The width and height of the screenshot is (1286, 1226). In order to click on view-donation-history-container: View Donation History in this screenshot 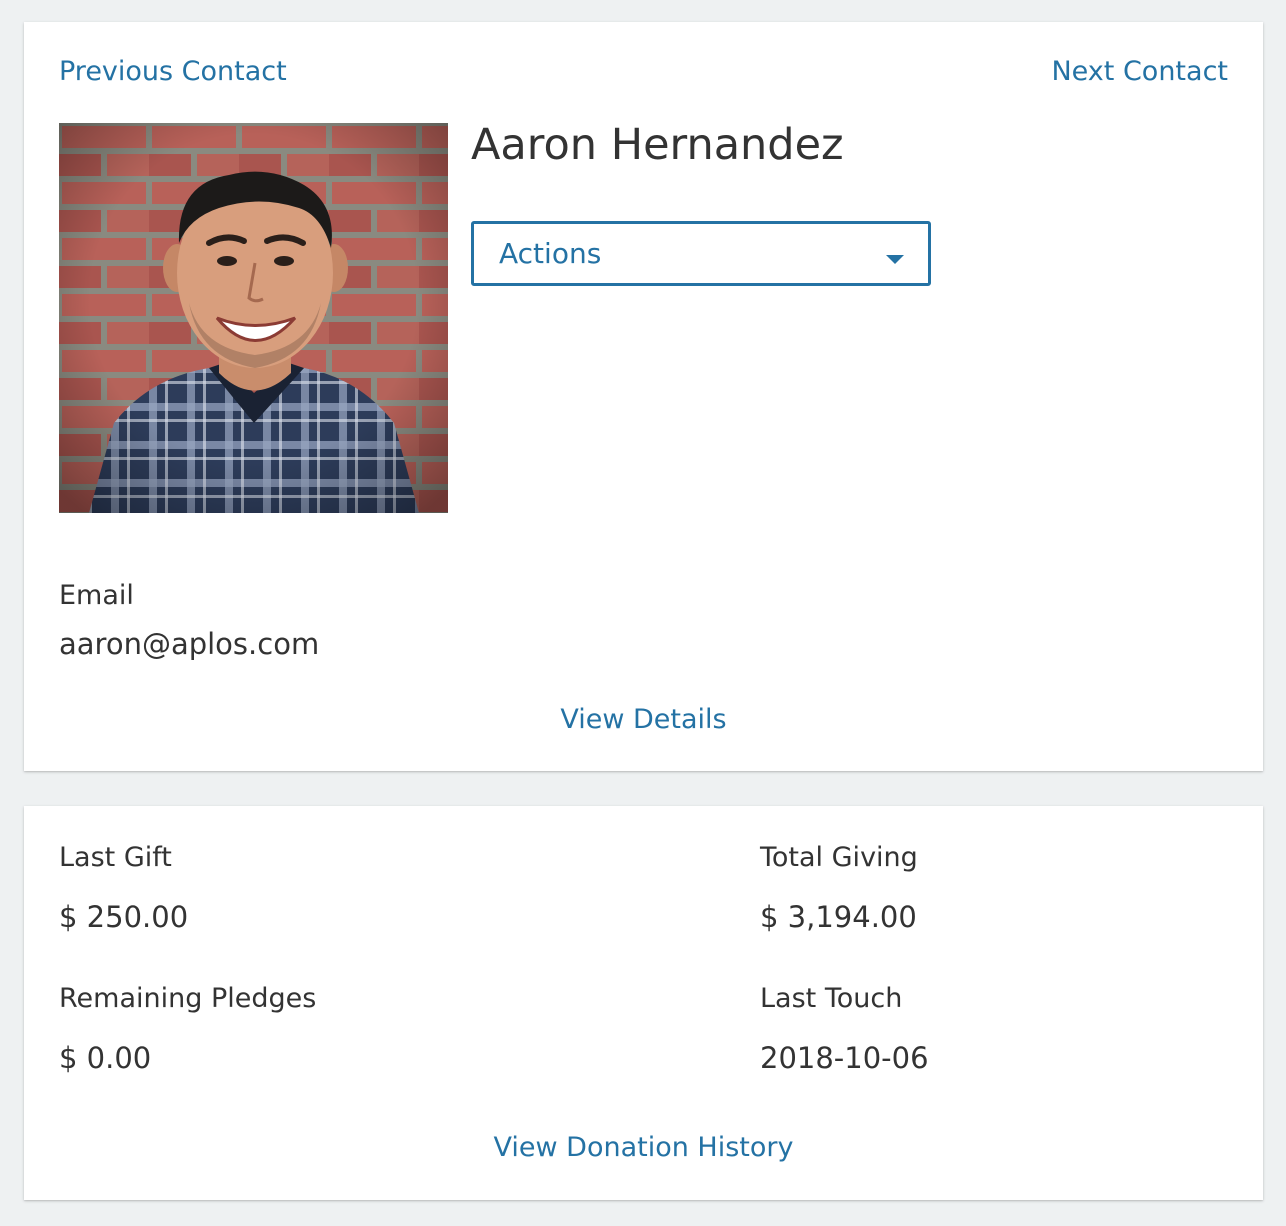, I will do `click(643, 1147)`.